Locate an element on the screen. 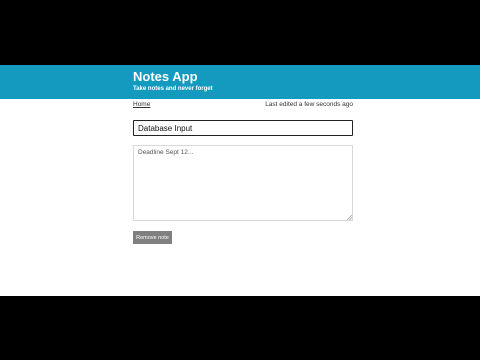  note-title-input is located at coordinates (243, 128).